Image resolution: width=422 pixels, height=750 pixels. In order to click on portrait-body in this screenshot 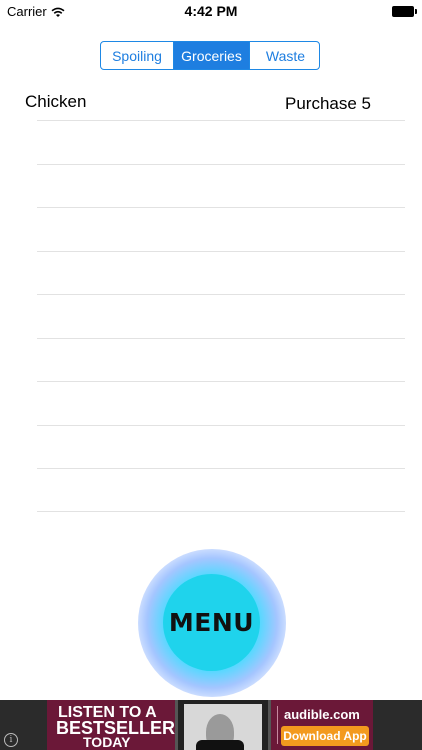, I will do `click(220, 745)`.